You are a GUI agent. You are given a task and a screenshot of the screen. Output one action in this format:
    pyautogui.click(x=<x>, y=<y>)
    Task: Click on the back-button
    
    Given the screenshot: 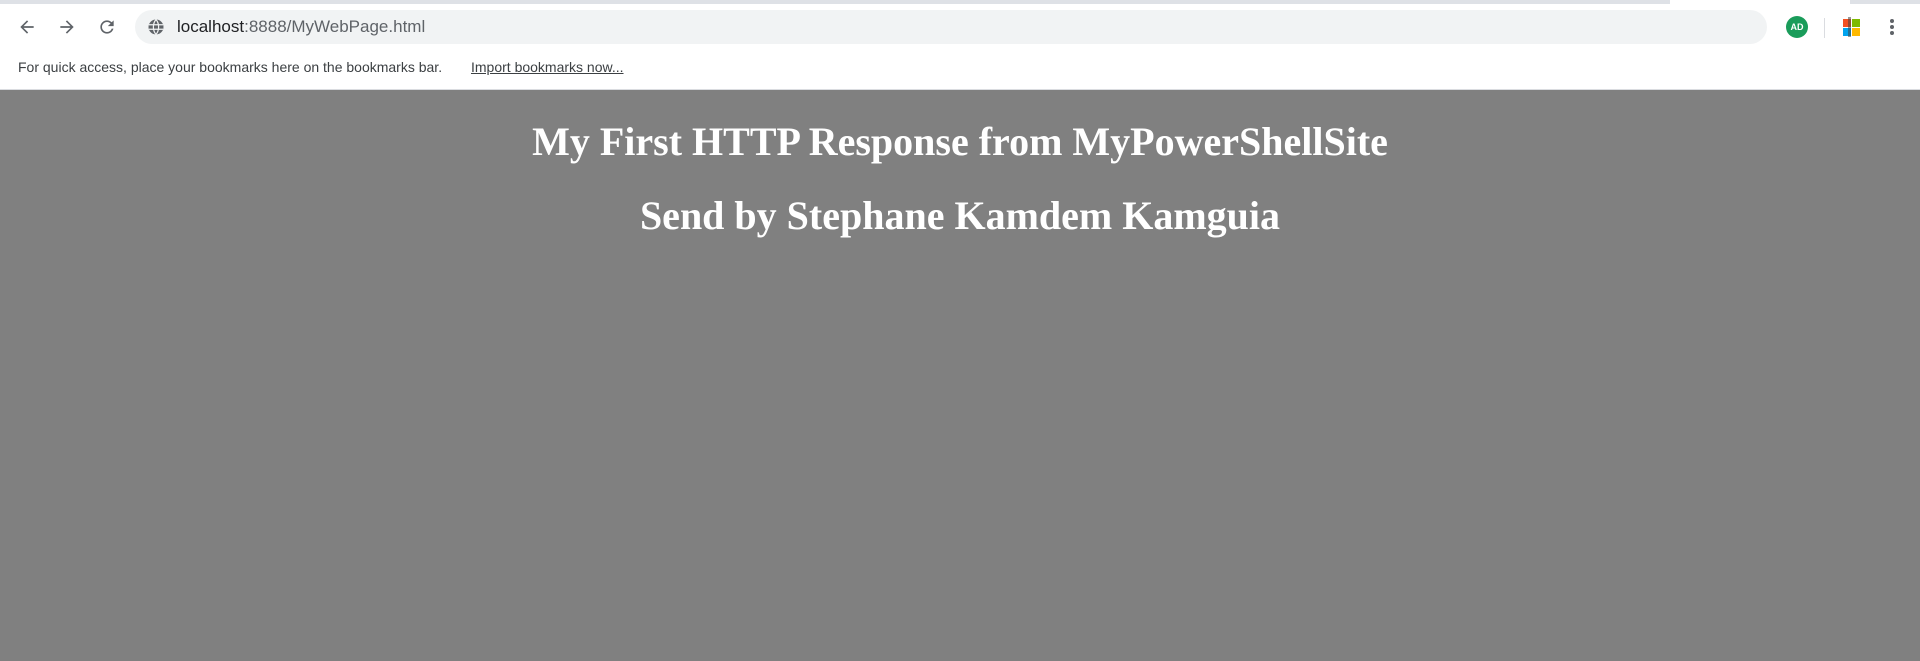 What is the action you would take?
    pyautogui.click(x=27, y=27)
    